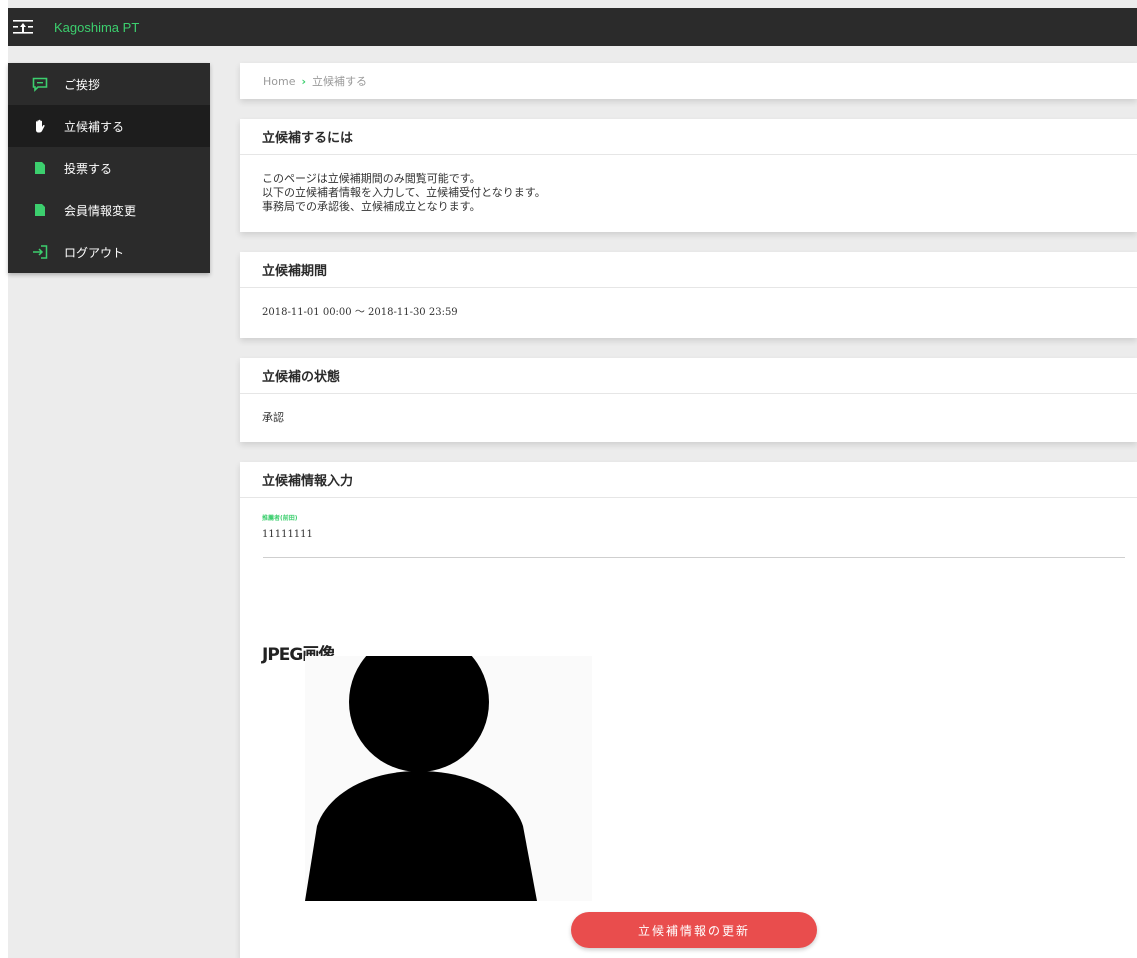 The height and width of the screenshot is (958, 1137). What do you see at coordinates (688, 270) in the screenshot?
I see `period-title: 立候補期間` at bounding box center [688, 270].